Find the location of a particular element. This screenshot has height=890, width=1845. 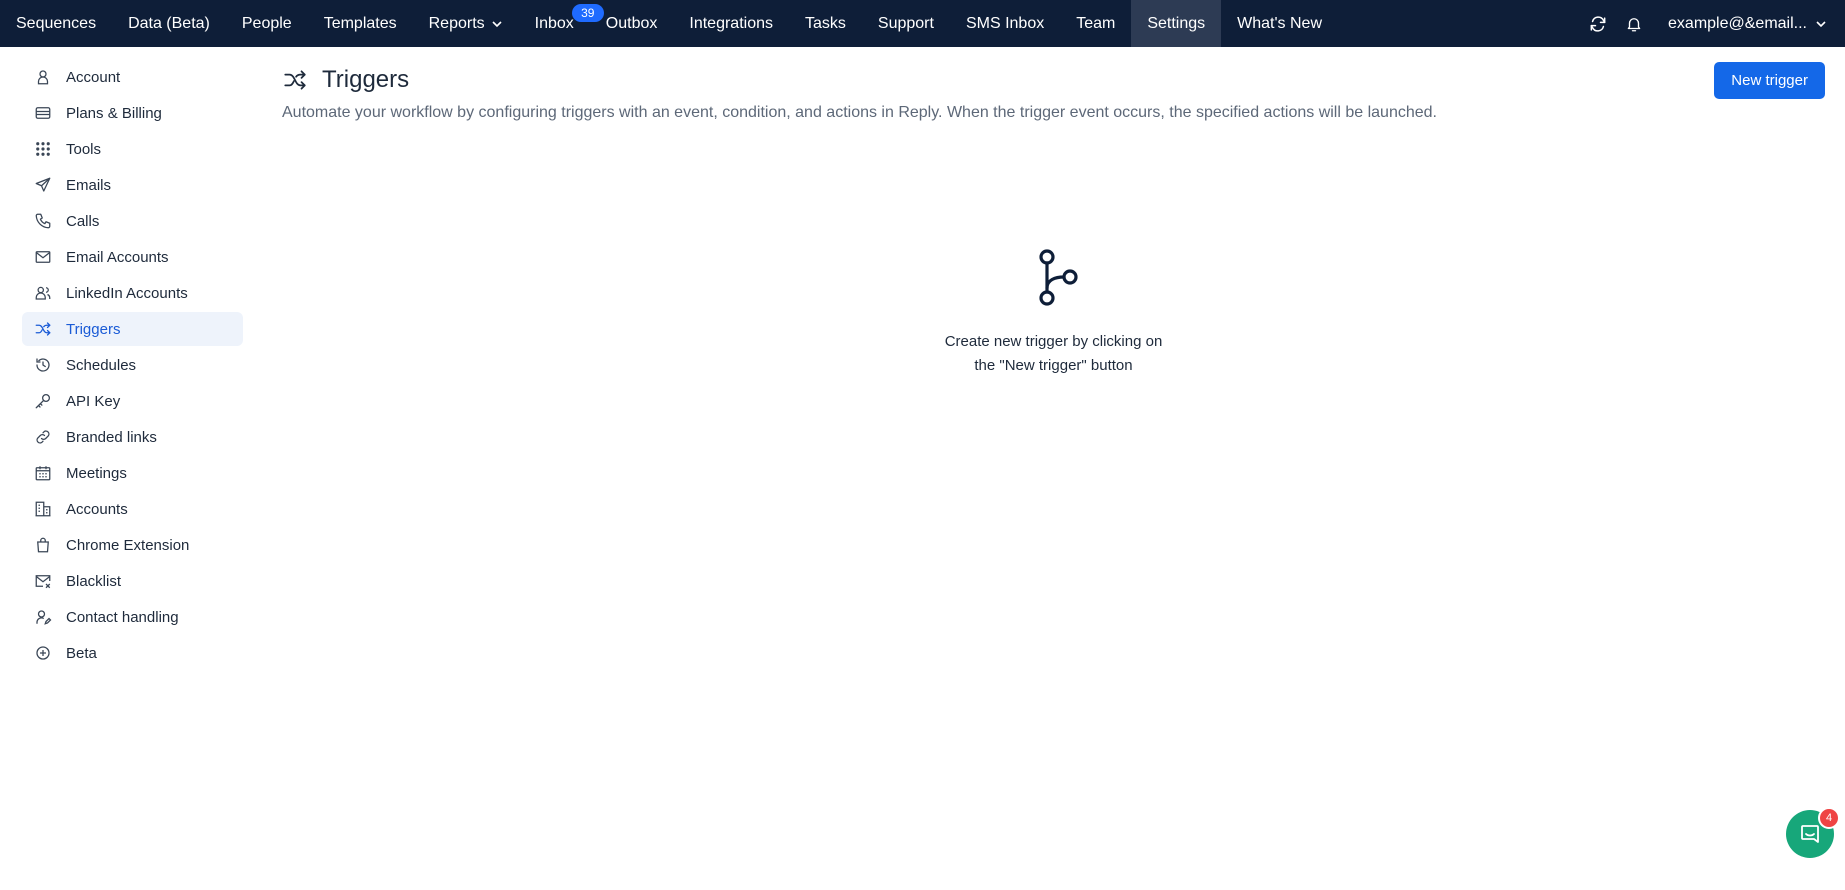

refresh-icon is located at coordinates (1598, 23).